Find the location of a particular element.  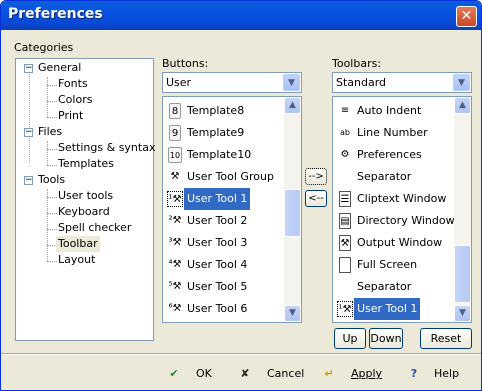

hammer-icon: ²⚒ is located at coordinates (175, 220).